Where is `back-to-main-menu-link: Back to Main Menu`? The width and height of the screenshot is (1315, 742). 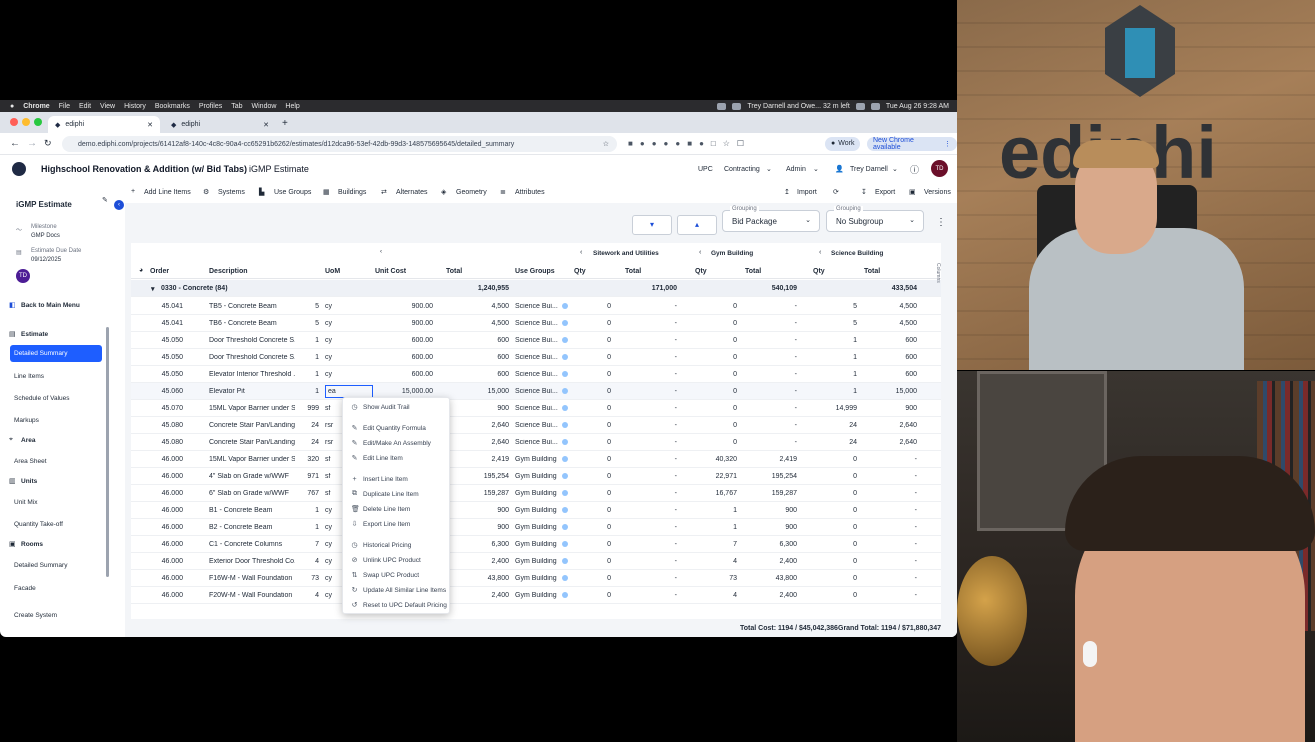 back-to-main-menu-link: Back to Main Menu is located at coordinates (50, 305).